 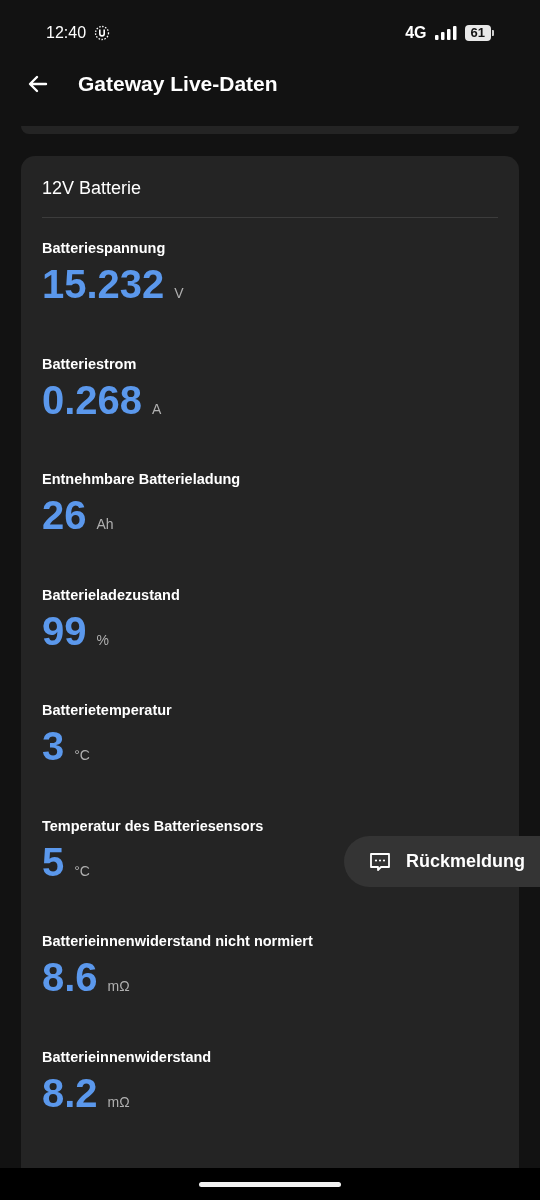 What do you see at coordinates (53, 861) in the screenshot?
I see `metric-value: 5` at bounding box center [53, 861].